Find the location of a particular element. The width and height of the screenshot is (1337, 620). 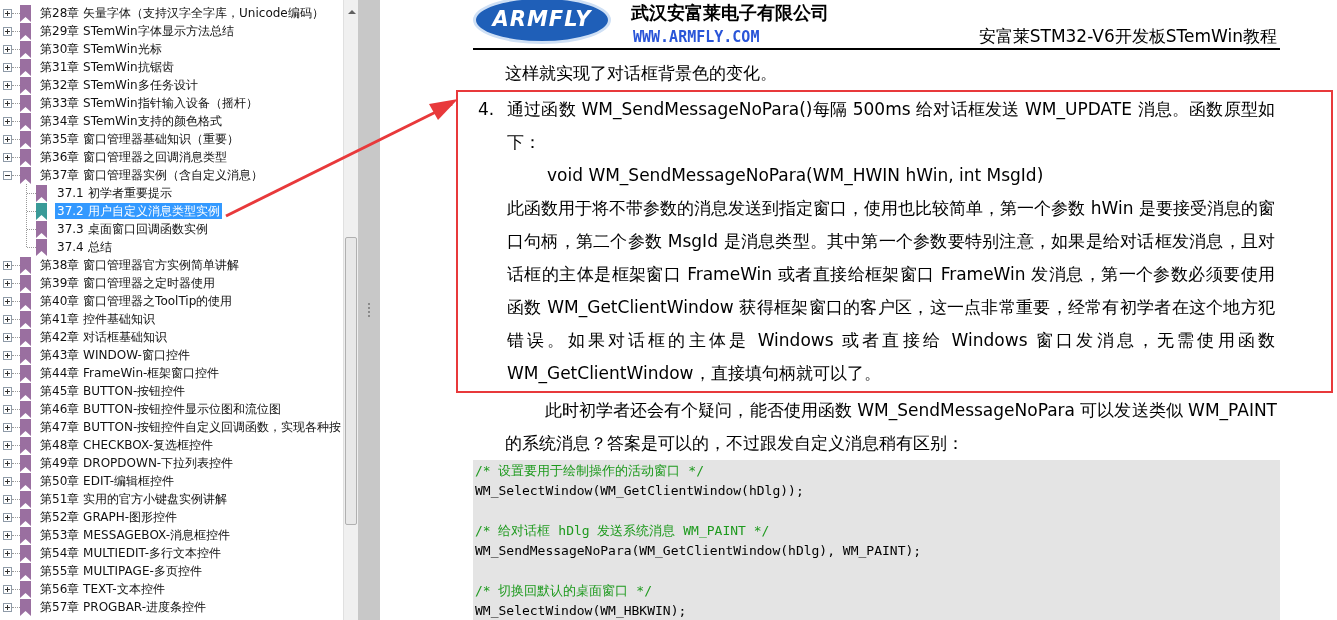

bookmark-item: 第45章 BUTTON-按钮控件 is located at coordinates (113, 391).